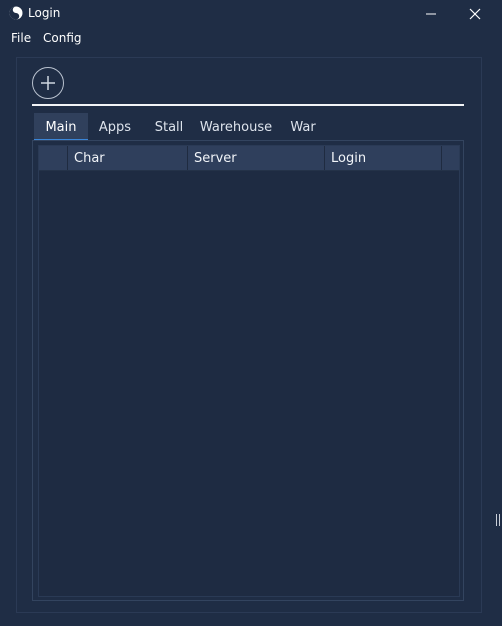  What do you see at coordinates (53, 158) in the screenshot?
I see `column-header-select` at bounding box center [53, 158].